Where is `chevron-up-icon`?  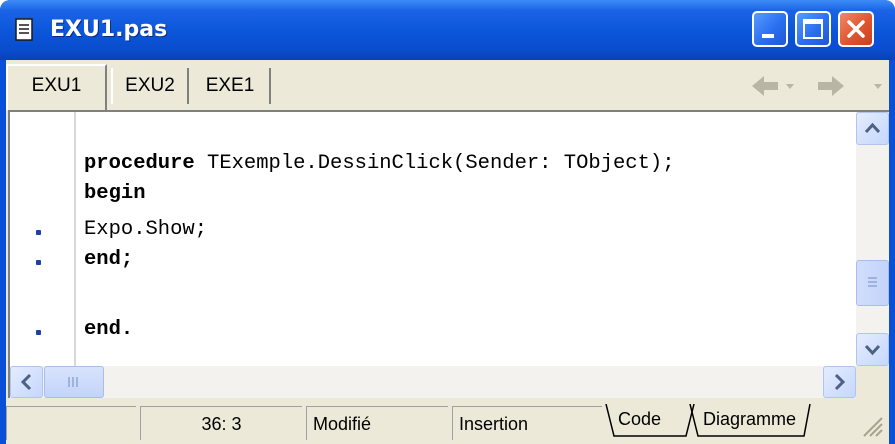
chevron-up-icon is located at coordinates (872, 128).